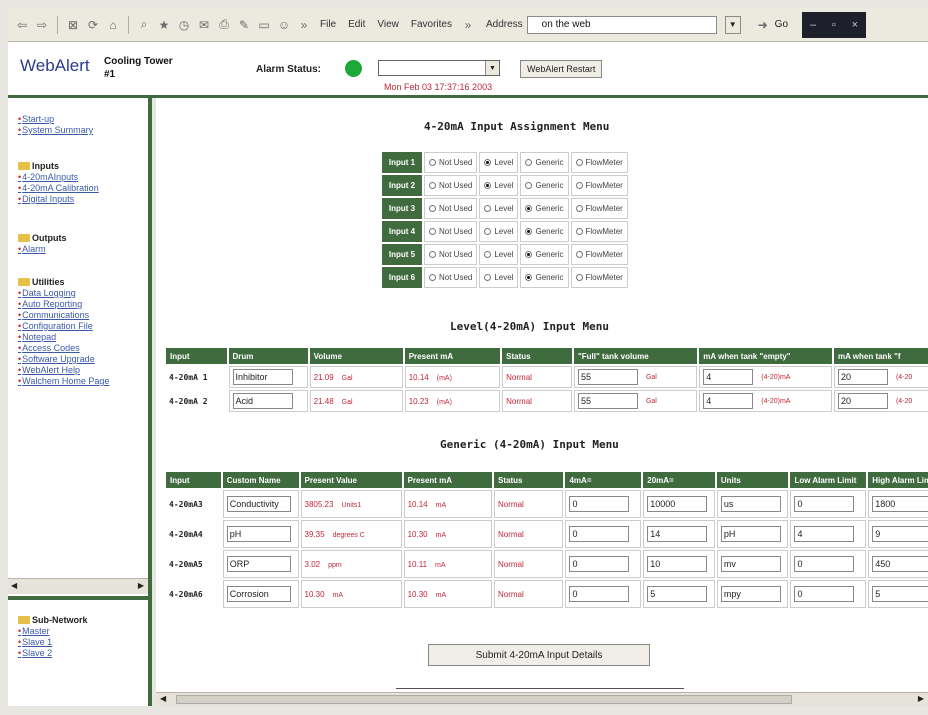 Image resolution: width=928 pixels, height=715 pixels. I want to click on go-button: Go, so click(781, 24).